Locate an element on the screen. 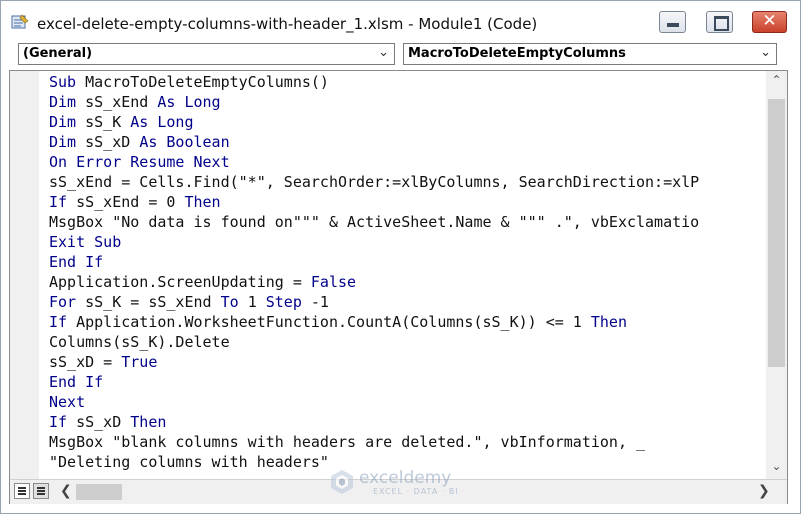 The width and height of the screenshot is (801, 514). maximize-button is located at coordinates (719, 22).